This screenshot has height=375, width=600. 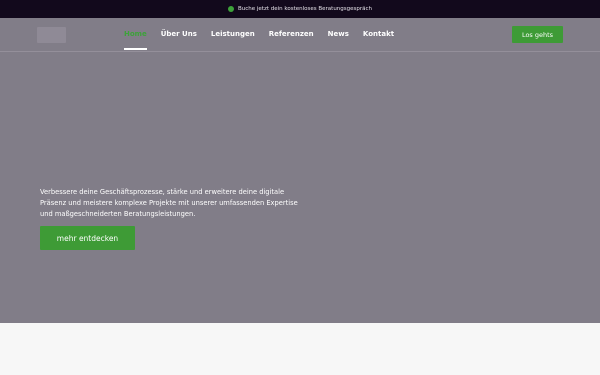 What do you see at coordinates (291, 41) in the screenshot?
I see `nav-item-referenzen: Referenzen` at bounding box center [291, 41].